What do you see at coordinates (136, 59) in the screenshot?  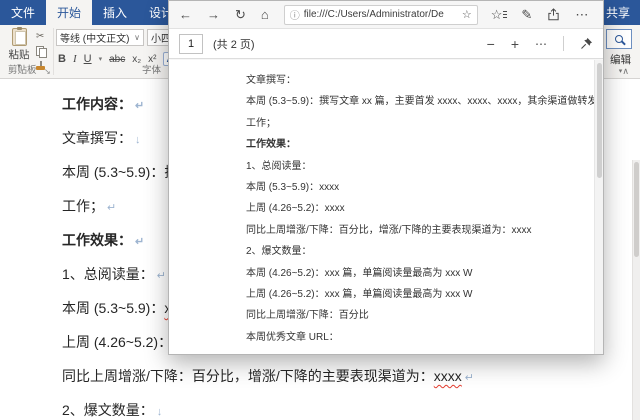 I see `subscript-button: x₂` at bounding box center [136, 59].